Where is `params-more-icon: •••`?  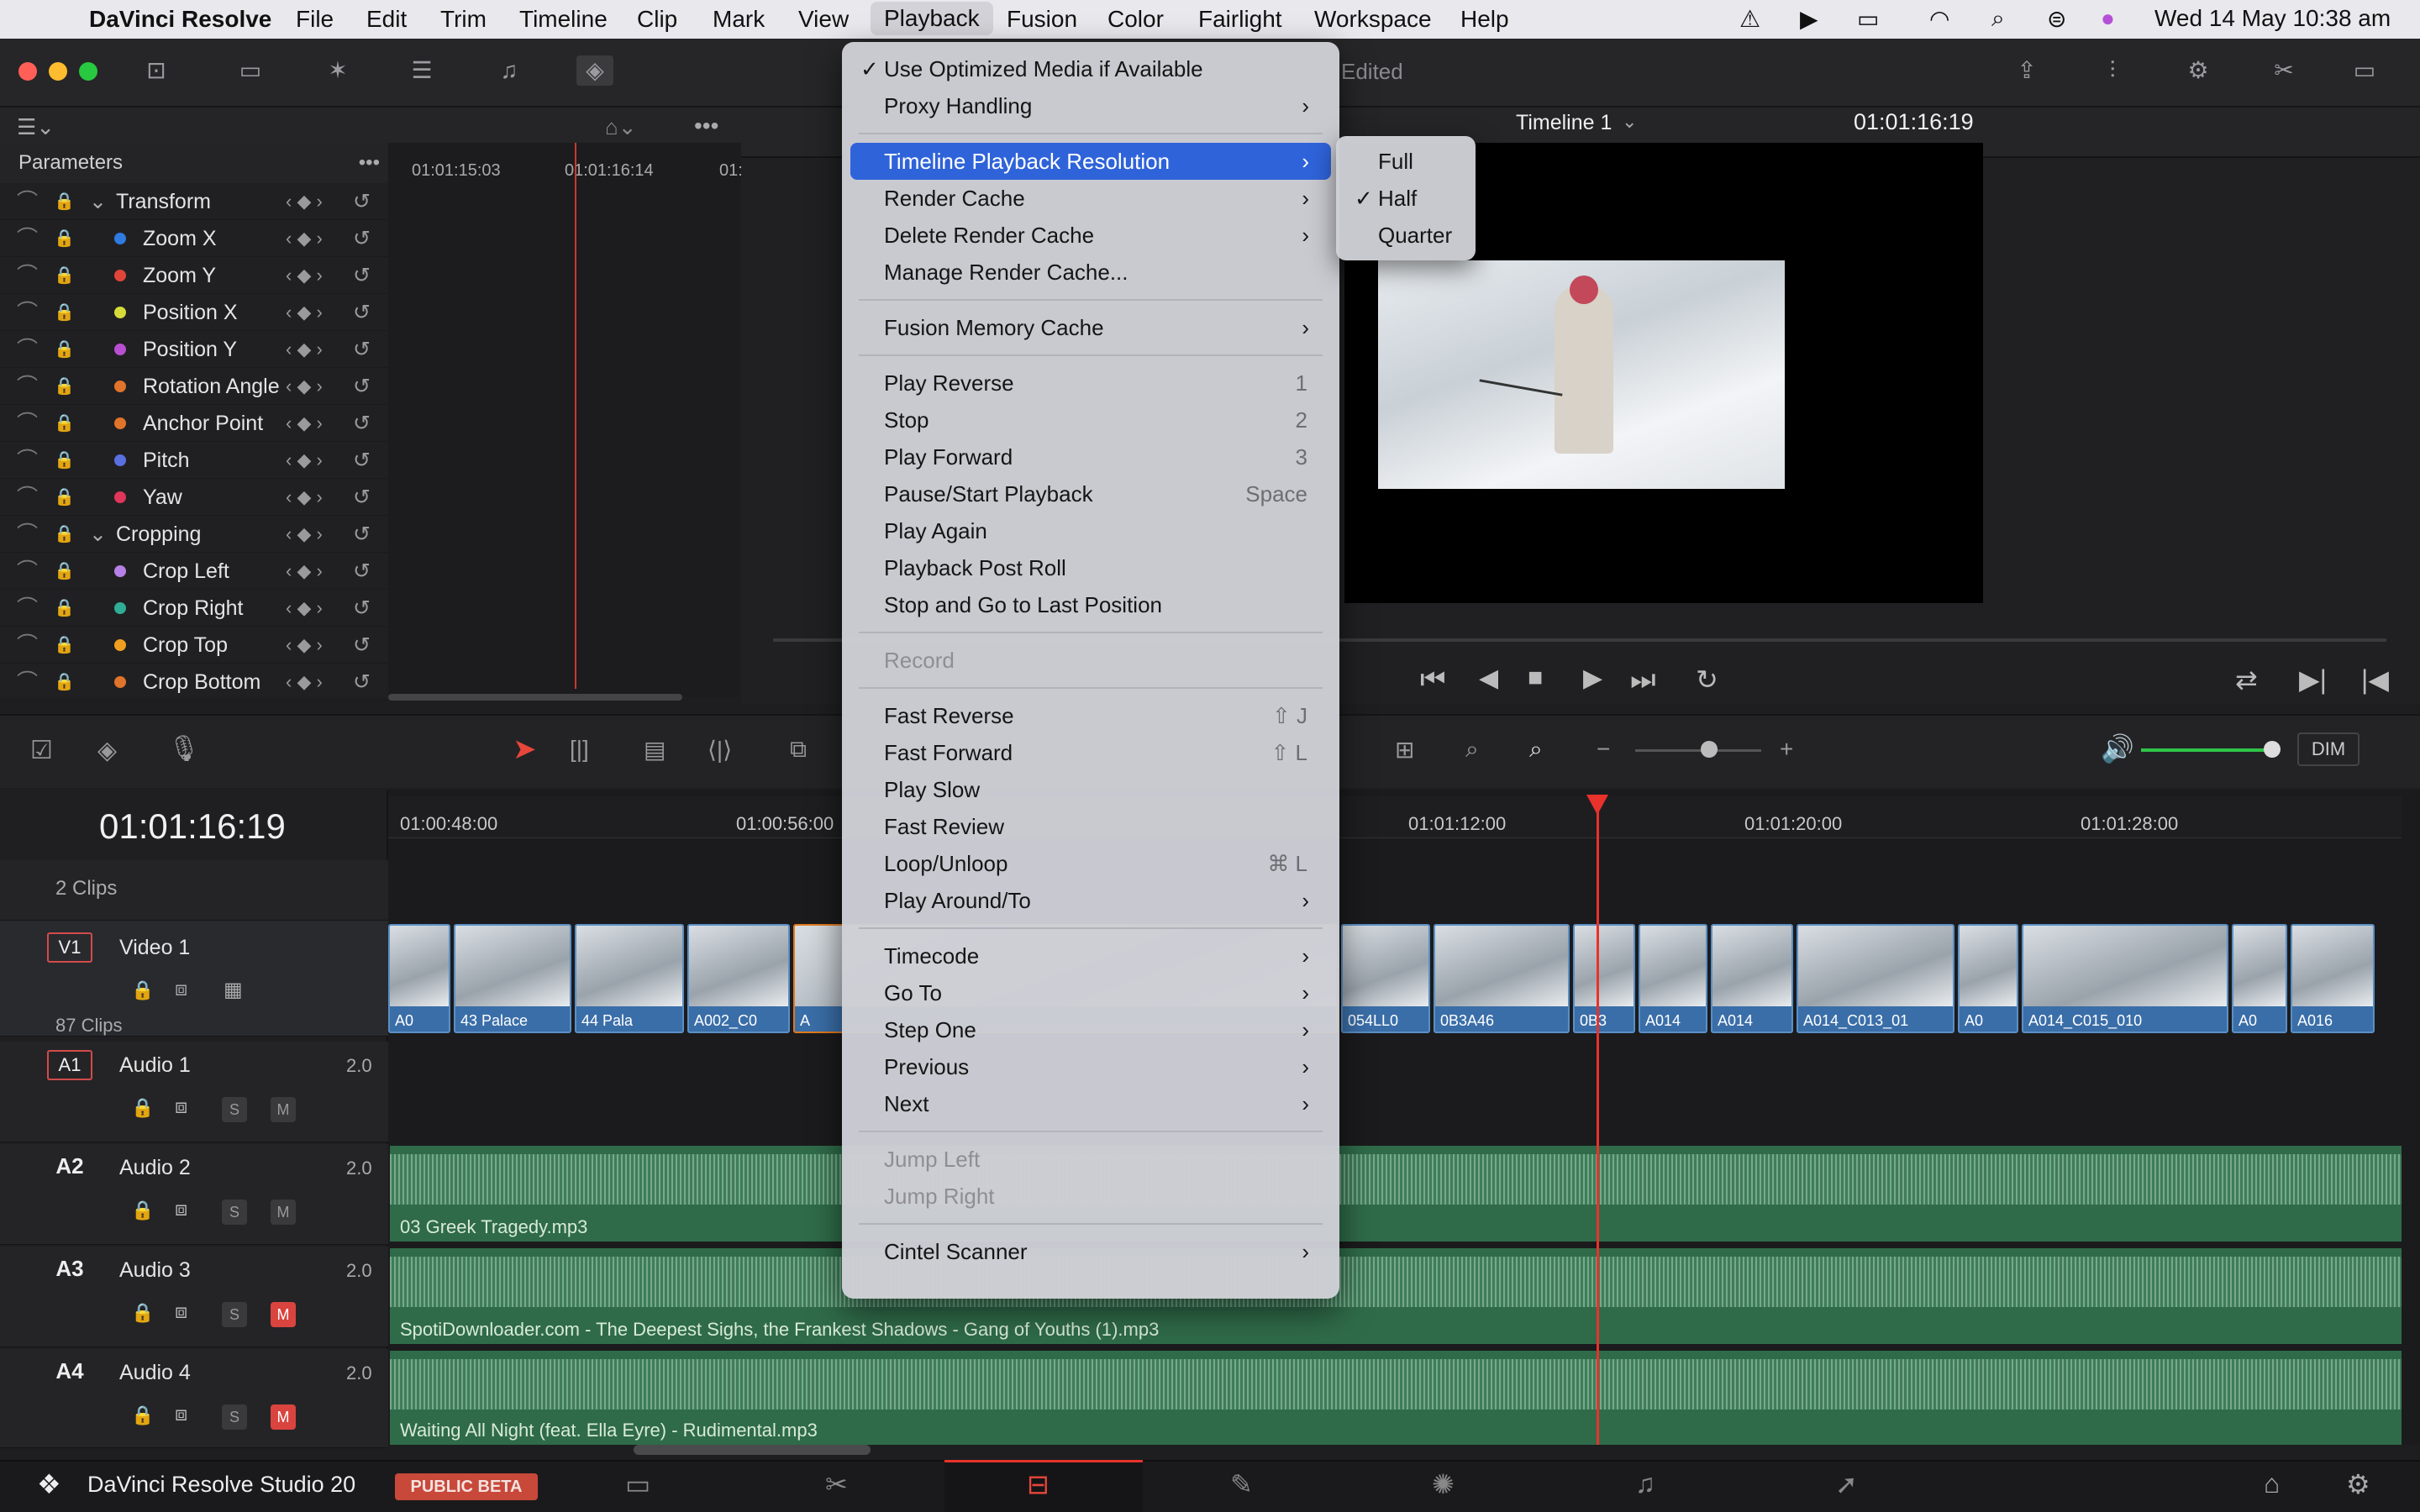 params-more-icon: ••• is located at coordinates (369, 163).